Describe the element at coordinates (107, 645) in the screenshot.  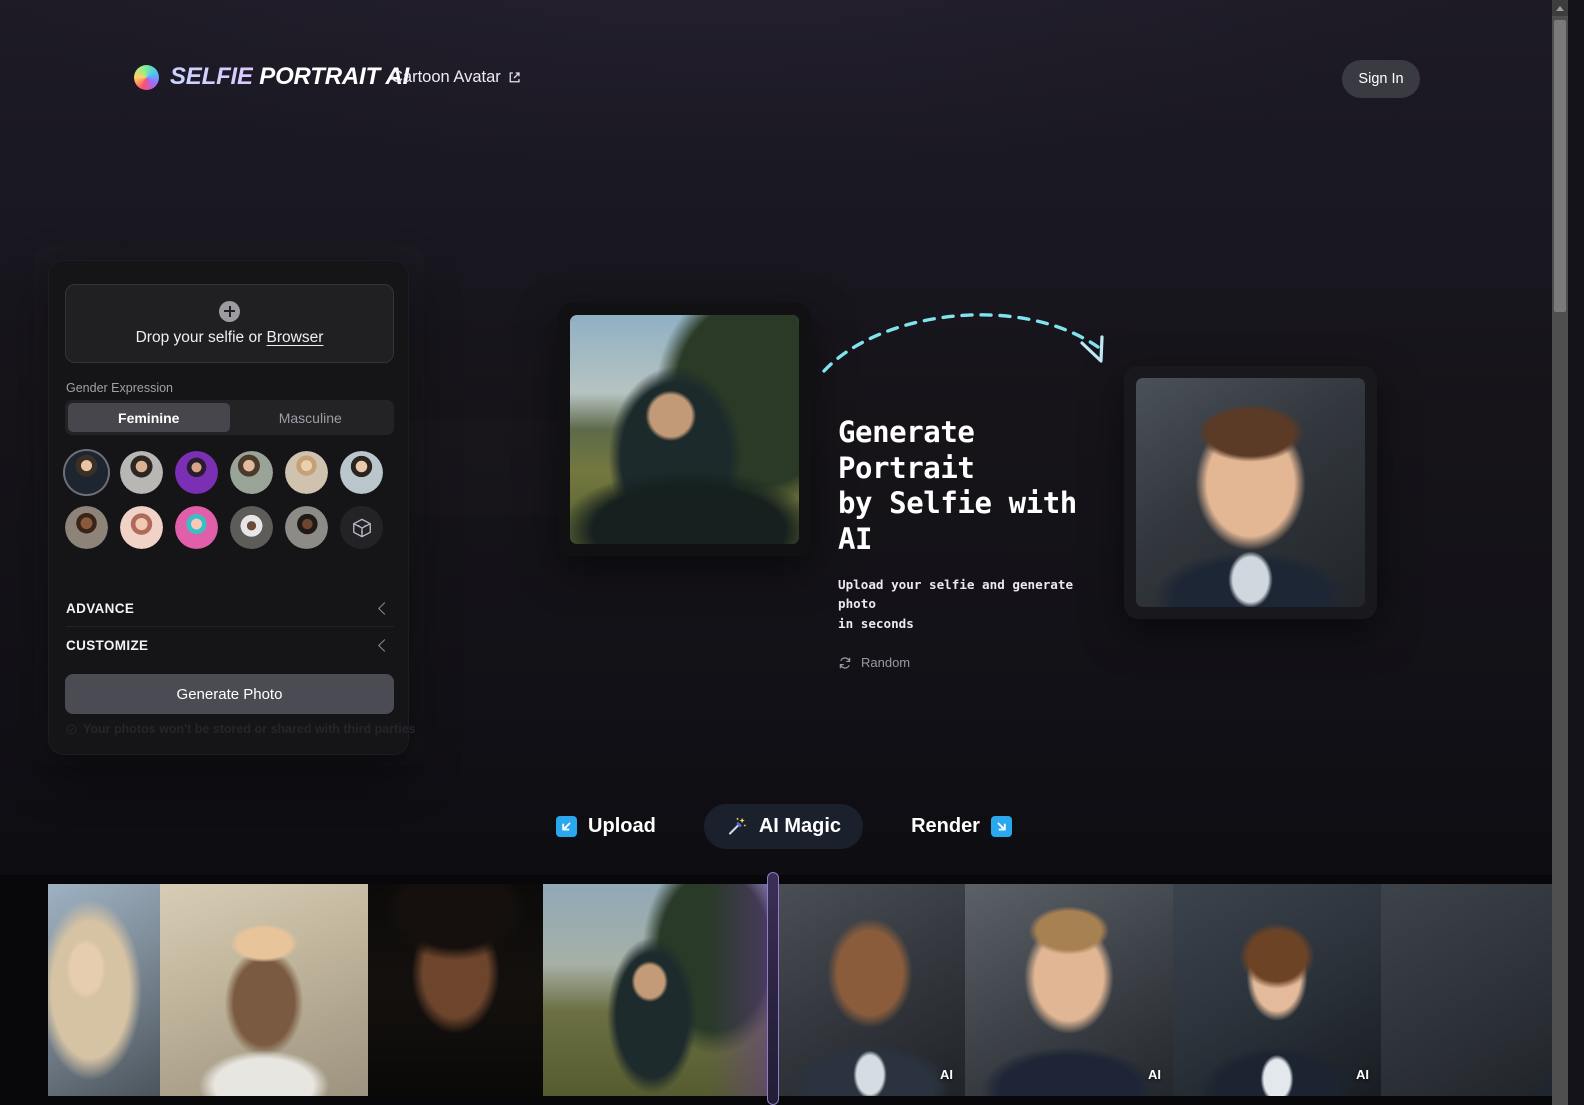
I see `accordion-customize-label: CUSTOMIZE` at that location.